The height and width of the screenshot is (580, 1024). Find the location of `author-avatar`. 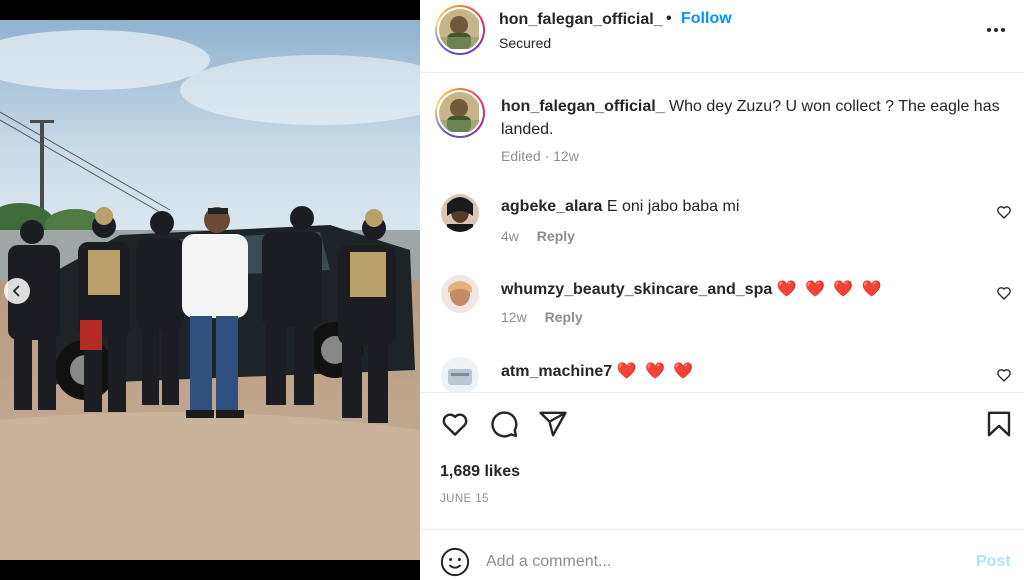

author-avatar is located at coordinates (460, 30).